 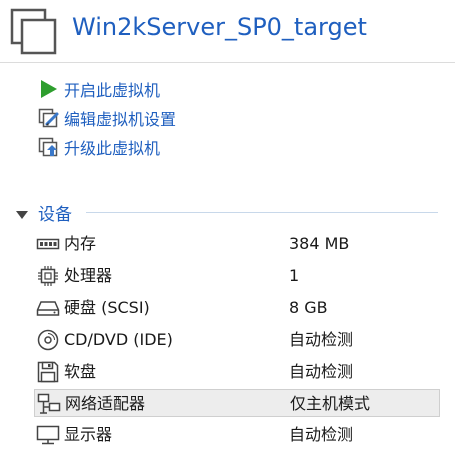 What do you see at coordinates (237, 340) in the screenshot?
I see `device-row-cd-dvd: CD/DVD (IDE) 自动检测` at bounding box center [237, 340].